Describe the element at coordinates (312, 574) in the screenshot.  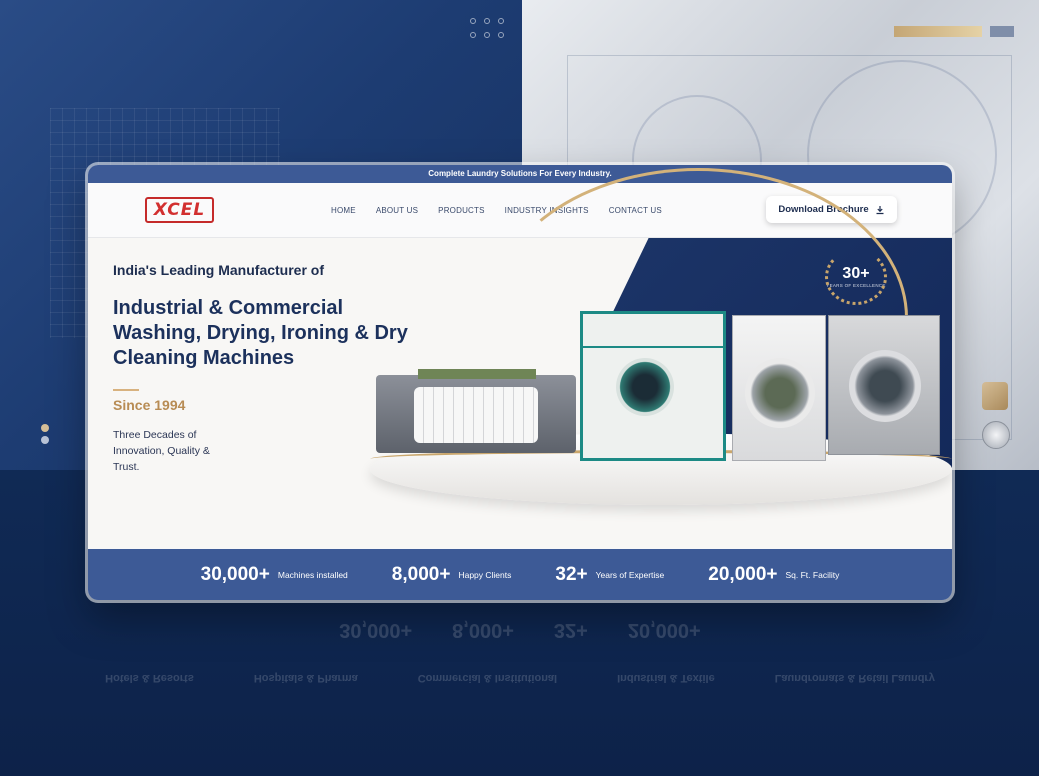
I see `stat-label: Machines installed` at that location.